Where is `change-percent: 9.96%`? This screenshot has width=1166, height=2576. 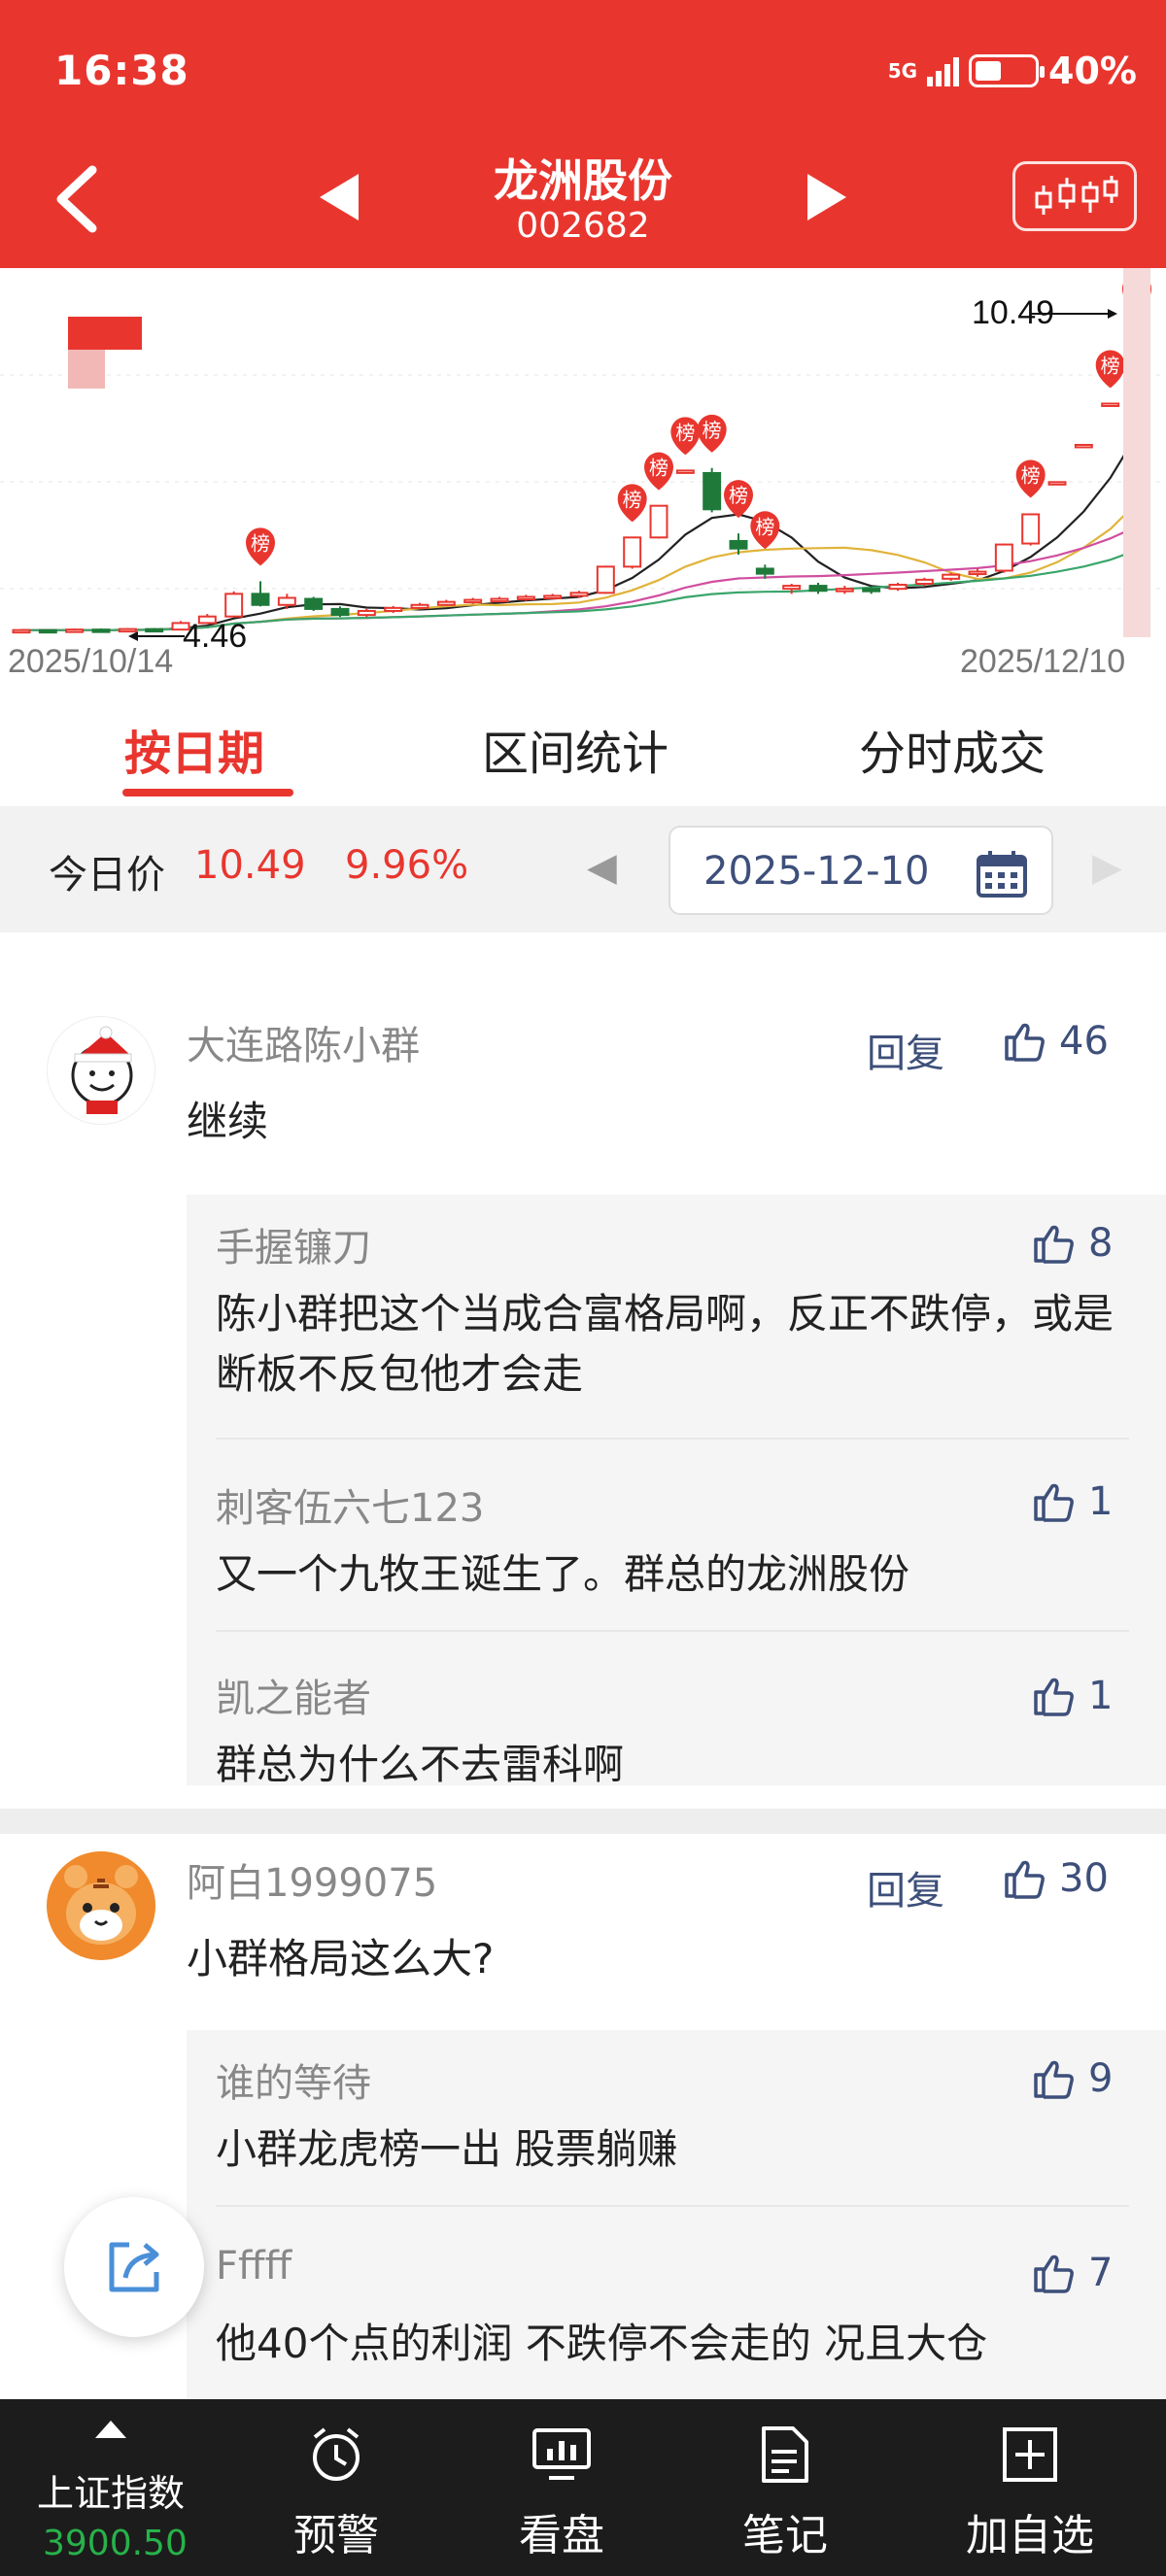 change-percent: 9.96% is located at coordinates (407, 865).